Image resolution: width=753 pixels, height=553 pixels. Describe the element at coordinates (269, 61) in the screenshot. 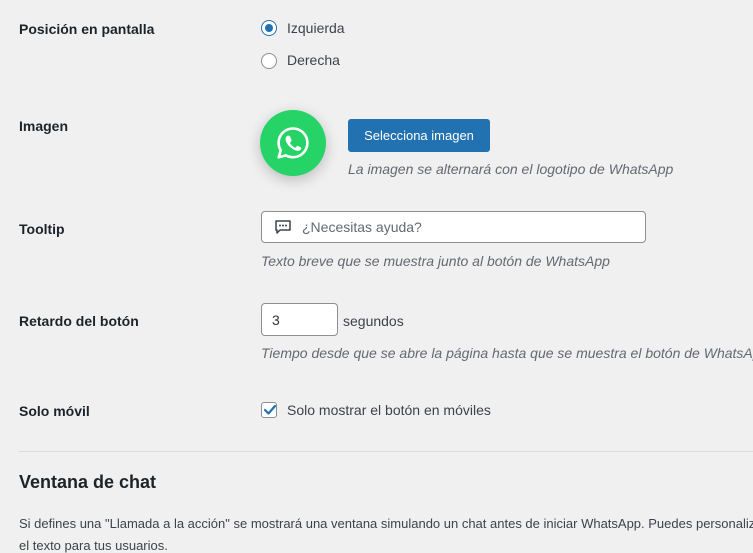

I see `radio-derecha` at that location.